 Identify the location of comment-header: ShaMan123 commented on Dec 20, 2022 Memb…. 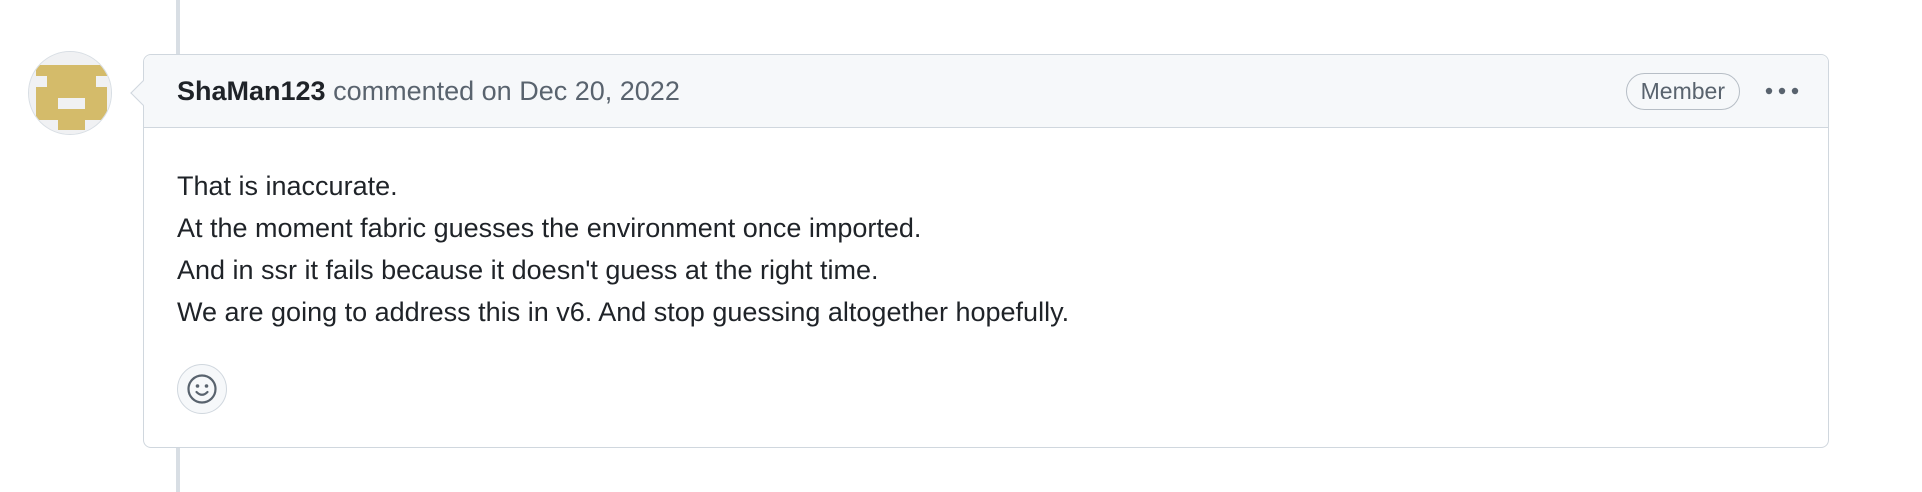
(986, 91).